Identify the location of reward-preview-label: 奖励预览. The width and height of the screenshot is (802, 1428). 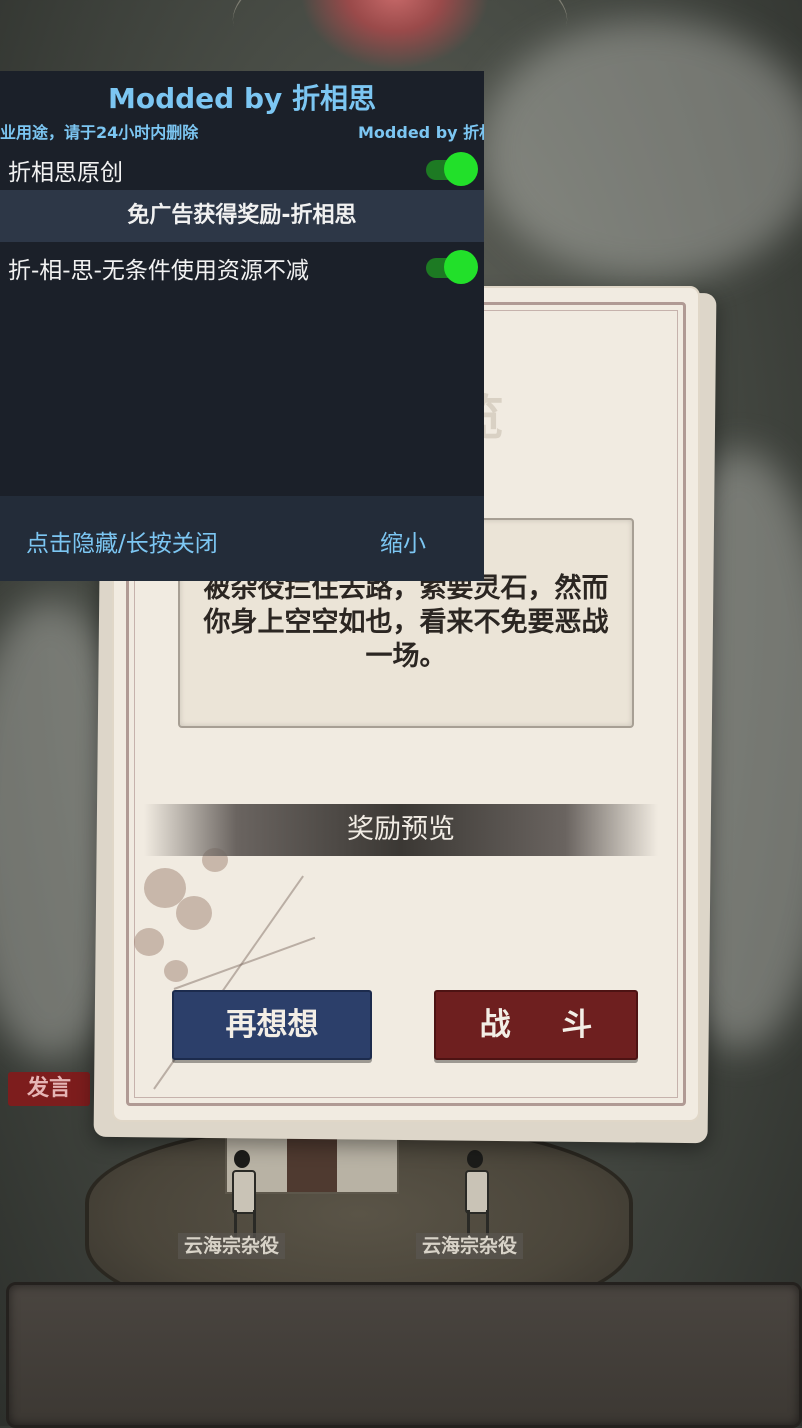
(401, 829).